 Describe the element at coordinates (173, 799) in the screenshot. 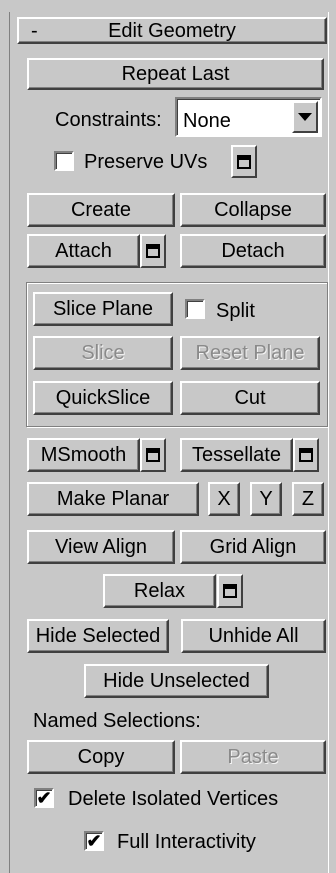

I see `delete-isolated-vertices-label: Delete Isolated Vertices` at that location.